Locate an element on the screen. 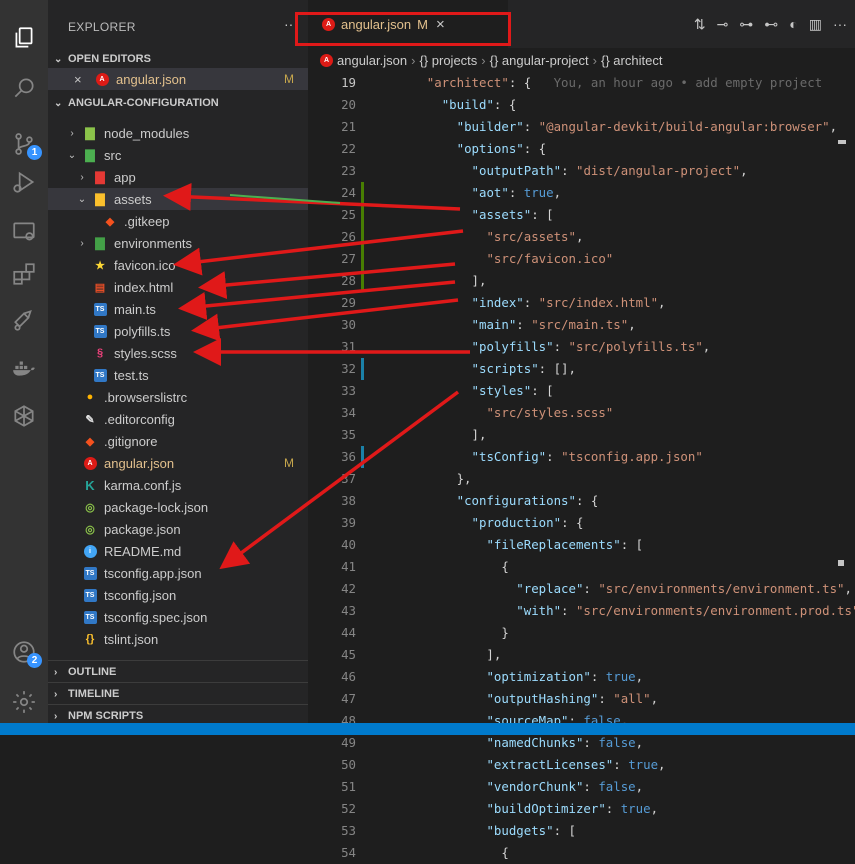 This screenshot has height=864, width=855. line-number: 21 is located at coordinates (348, 126).